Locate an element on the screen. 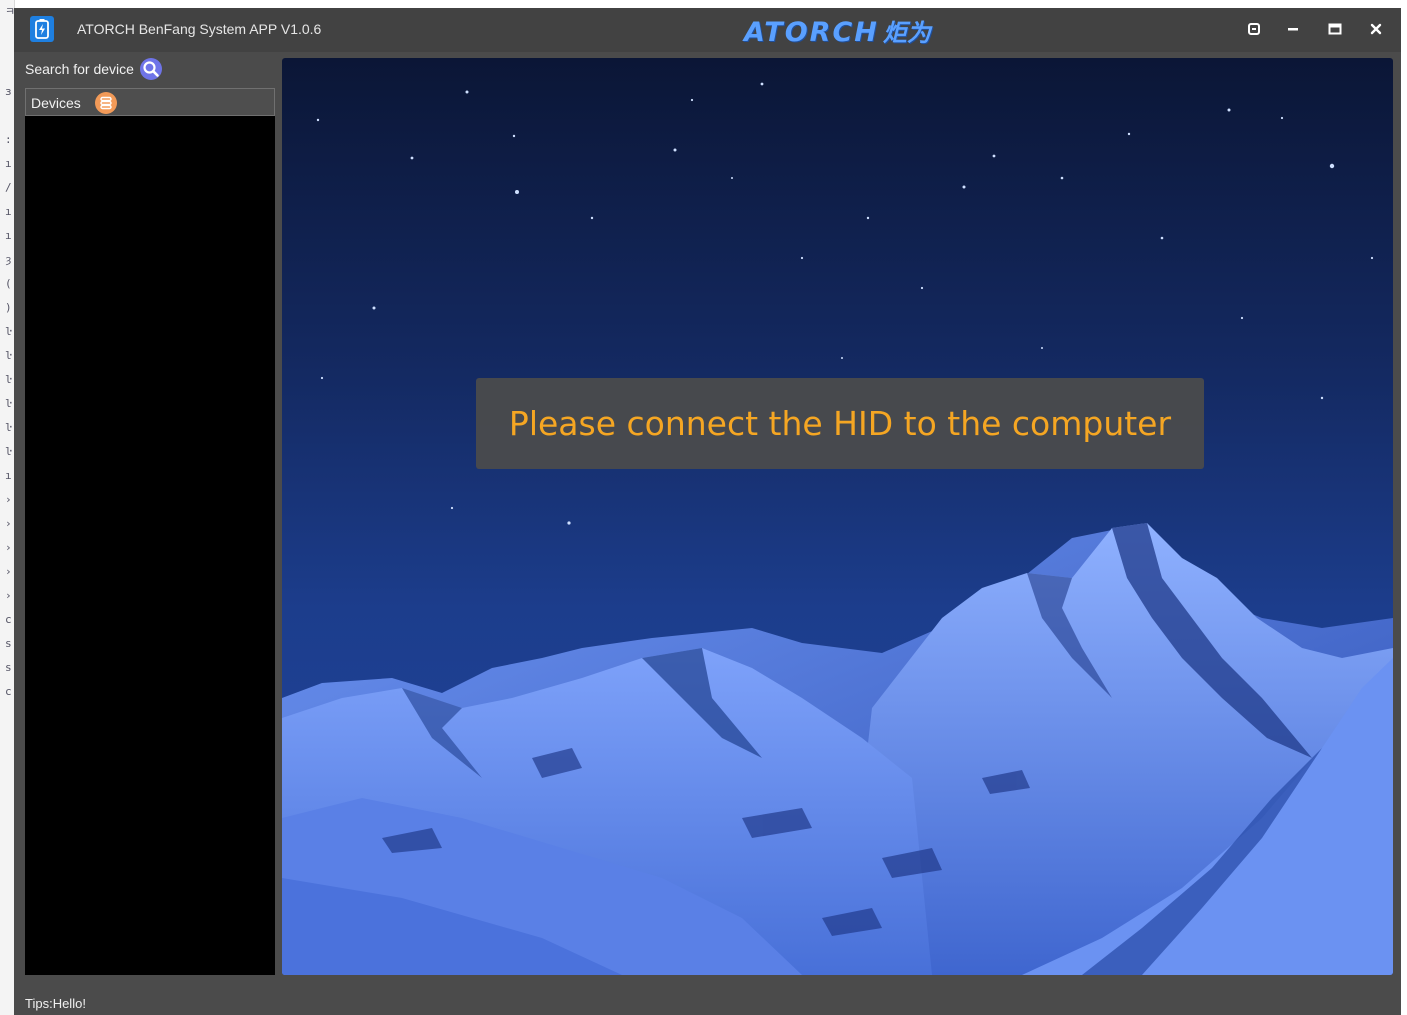  background-glyph: : is located at coordinates (8, 139).